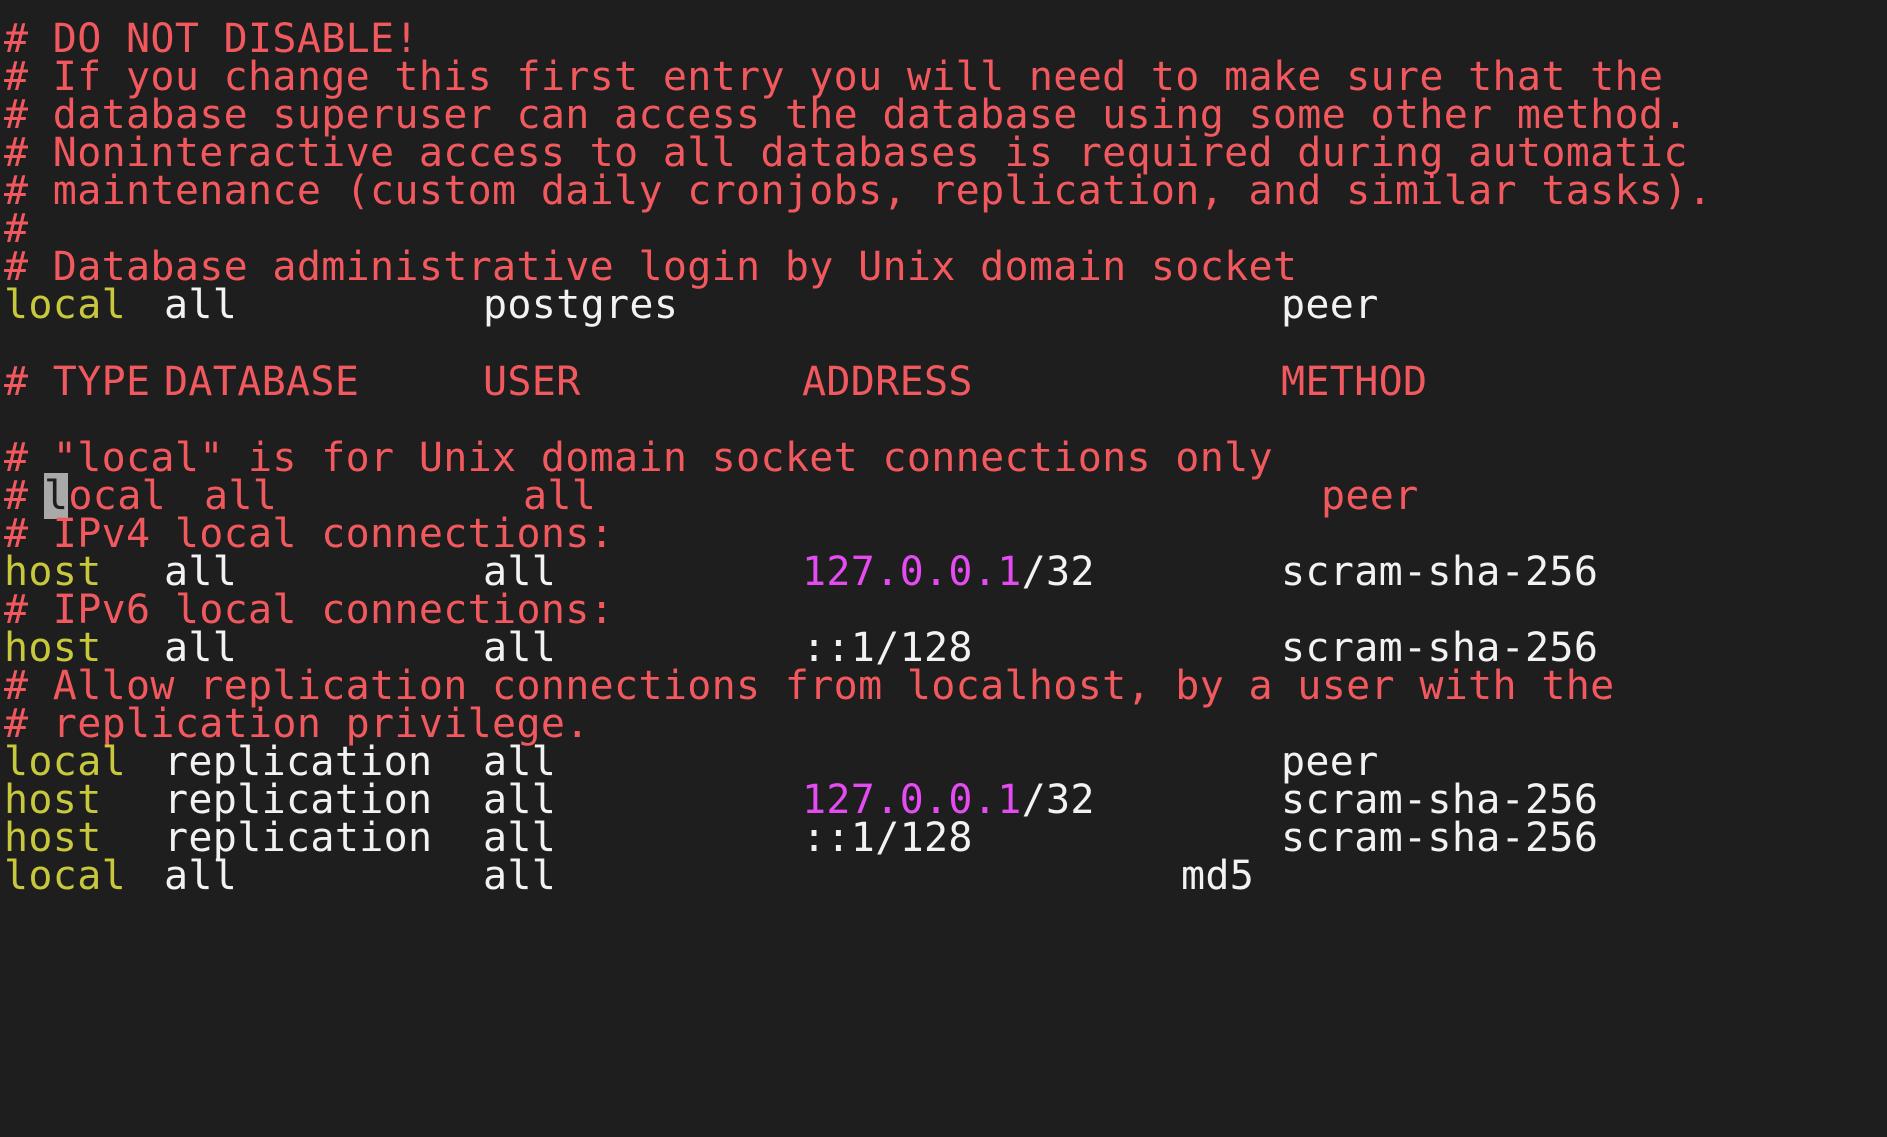 The image size is (1887, 1137). What do you see at coordinates (1370, 496) in the screenshot?
I see `commented-entry-method: peer` at bounding box center [1370, 496].